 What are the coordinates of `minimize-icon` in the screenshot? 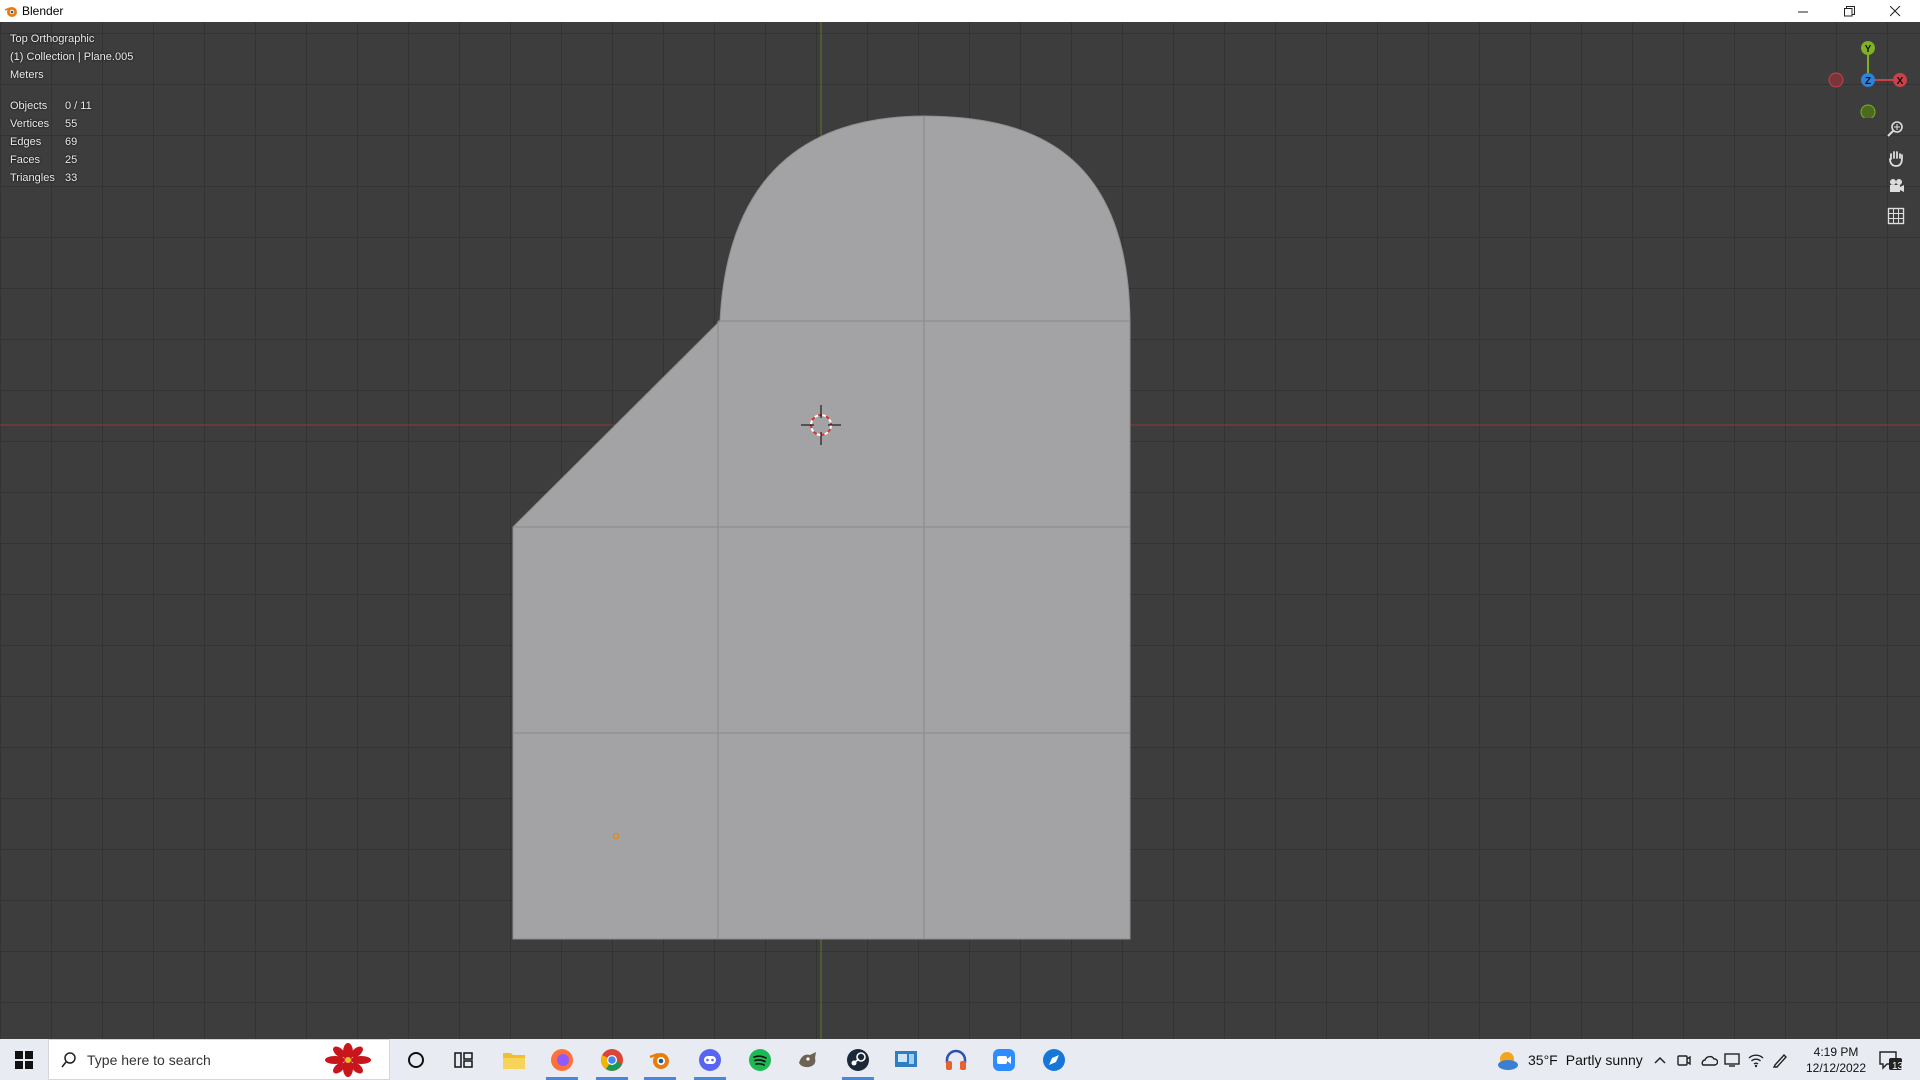 It's located at (1802, 11).